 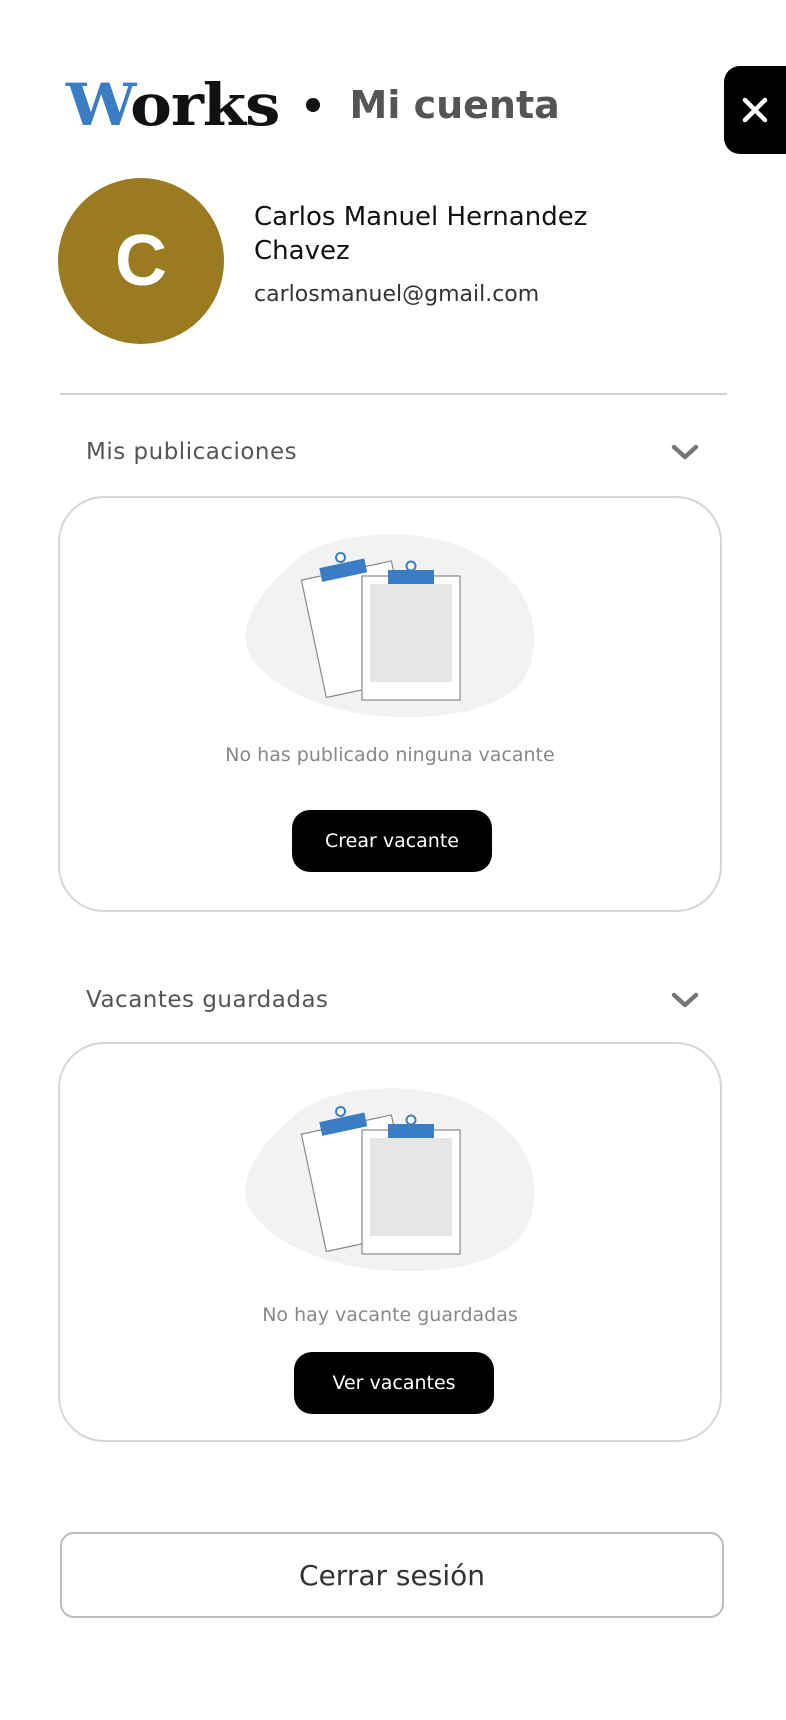 What do you see at coordinates (390, 755) in the screenshot?
I see `empty-state-message: No has publicado ninguna vacante` at bounding box center [390, 755].